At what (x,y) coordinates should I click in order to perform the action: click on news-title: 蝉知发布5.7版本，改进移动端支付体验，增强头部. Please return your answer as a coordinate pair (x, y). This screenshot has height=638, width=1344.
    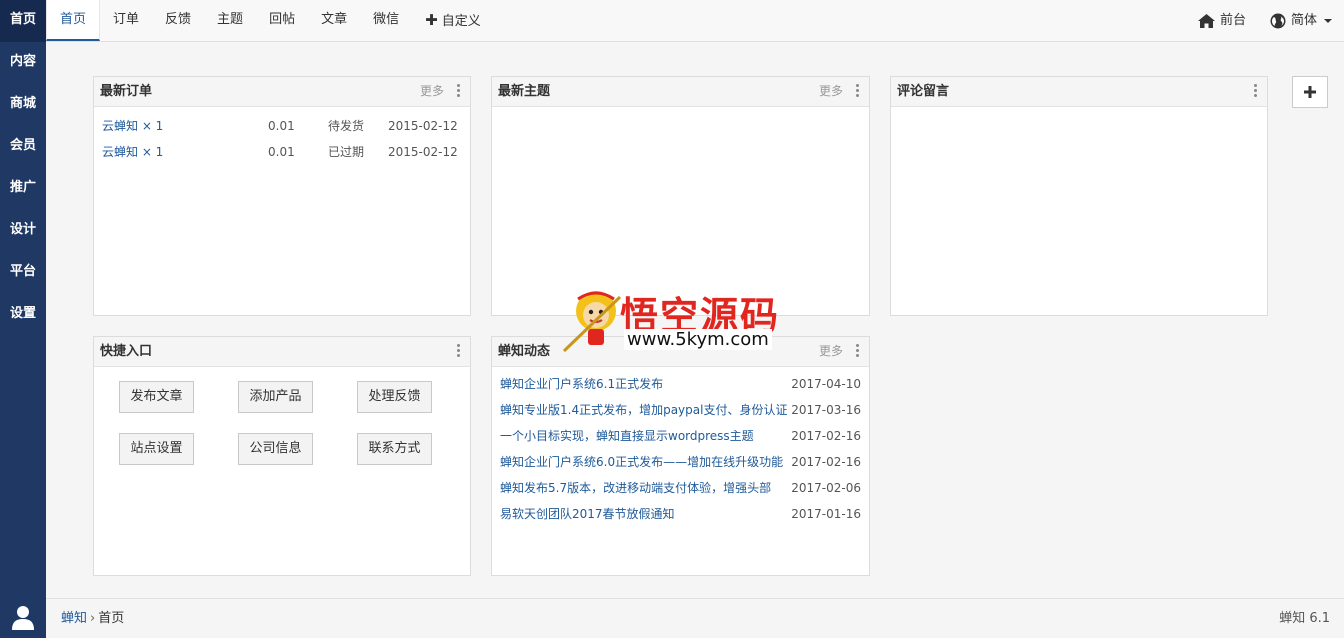
    Looking at the image, I should click on (643, 488).